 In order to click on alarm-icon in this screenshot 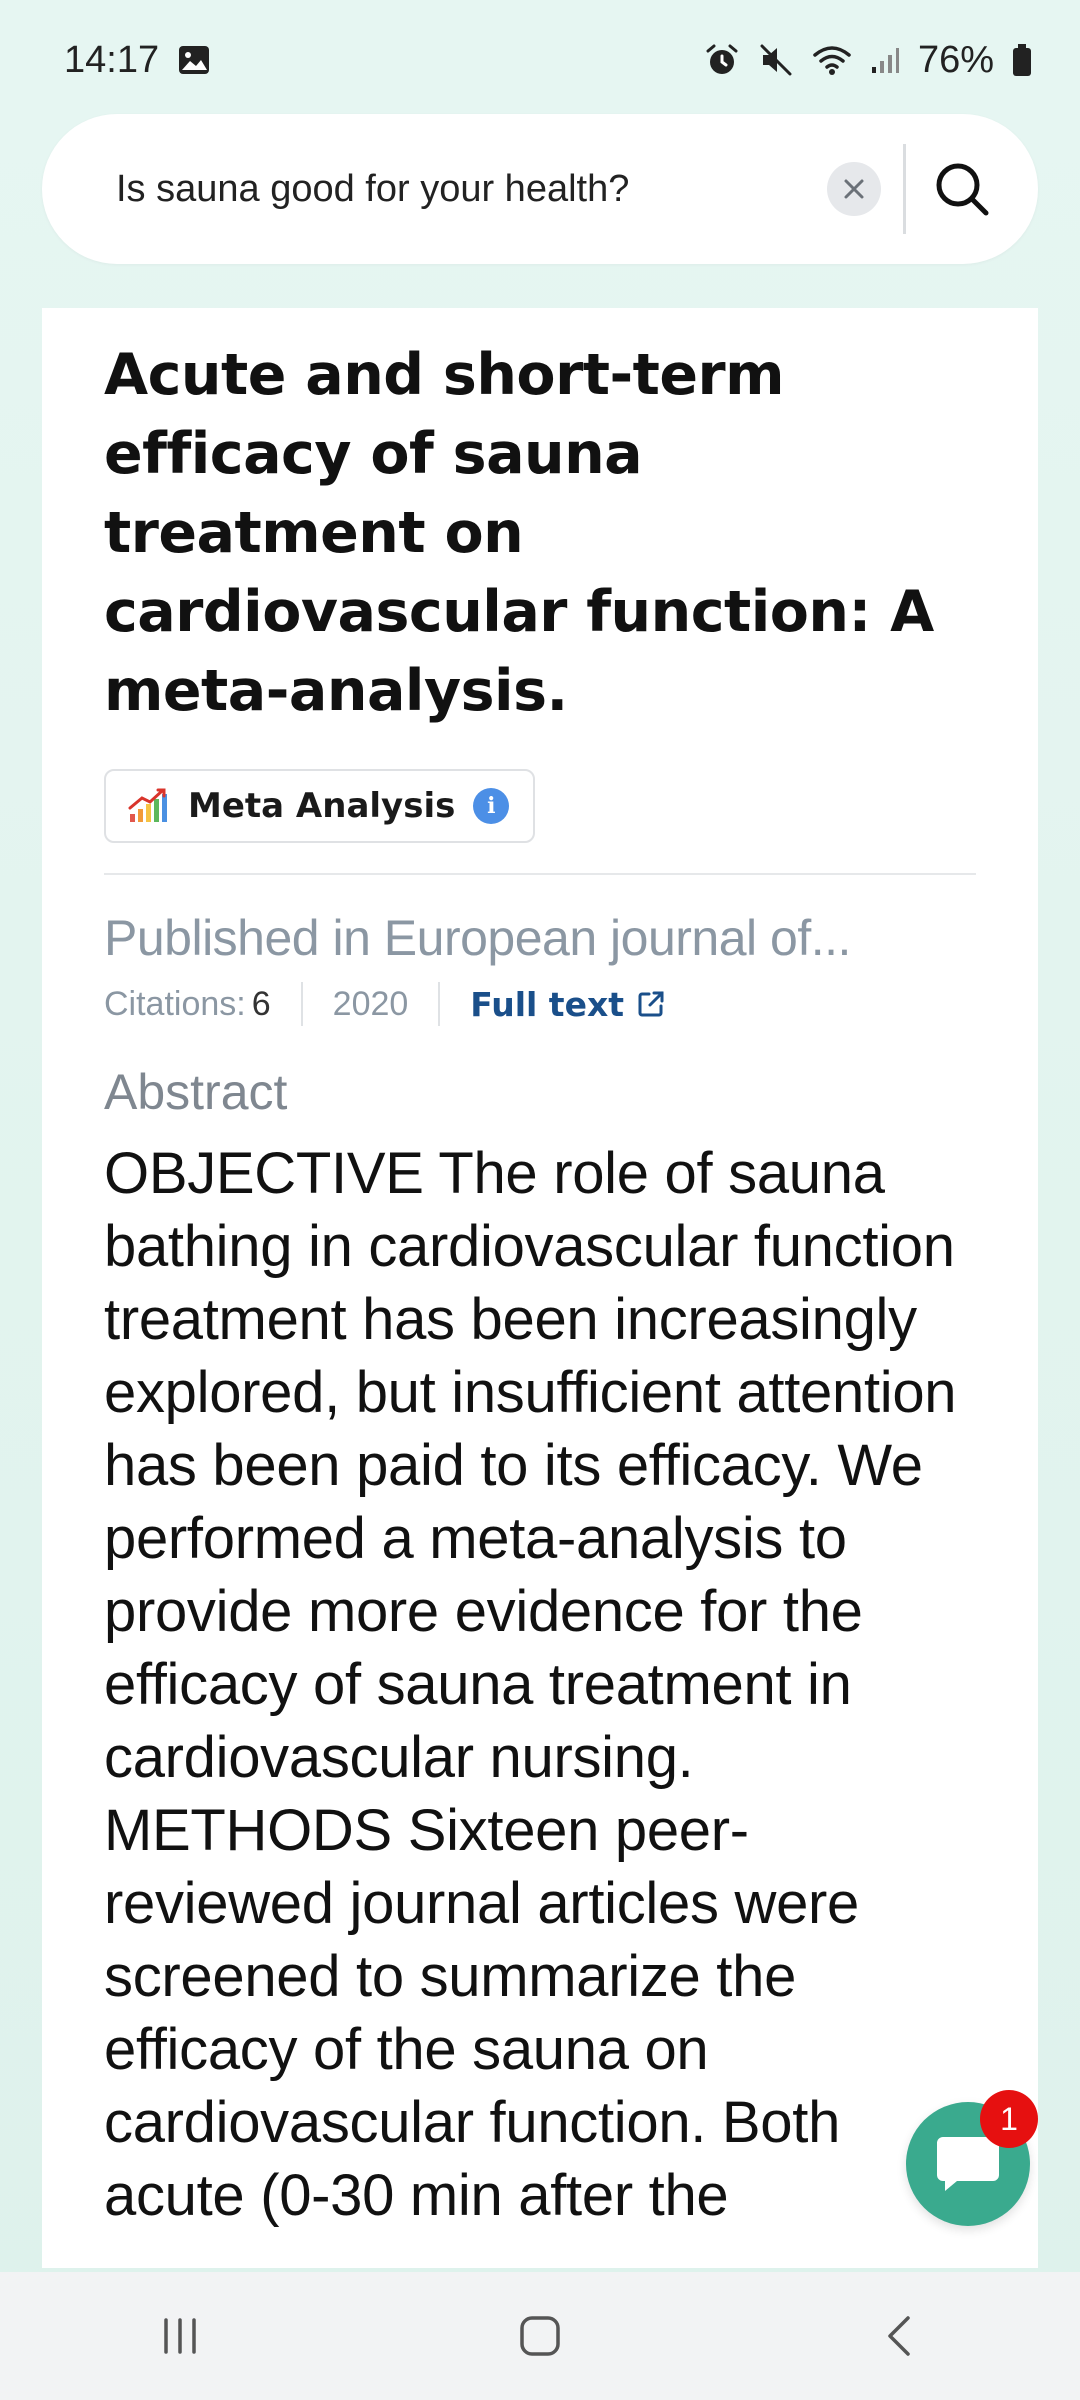, I will do `click(722, 60)`.